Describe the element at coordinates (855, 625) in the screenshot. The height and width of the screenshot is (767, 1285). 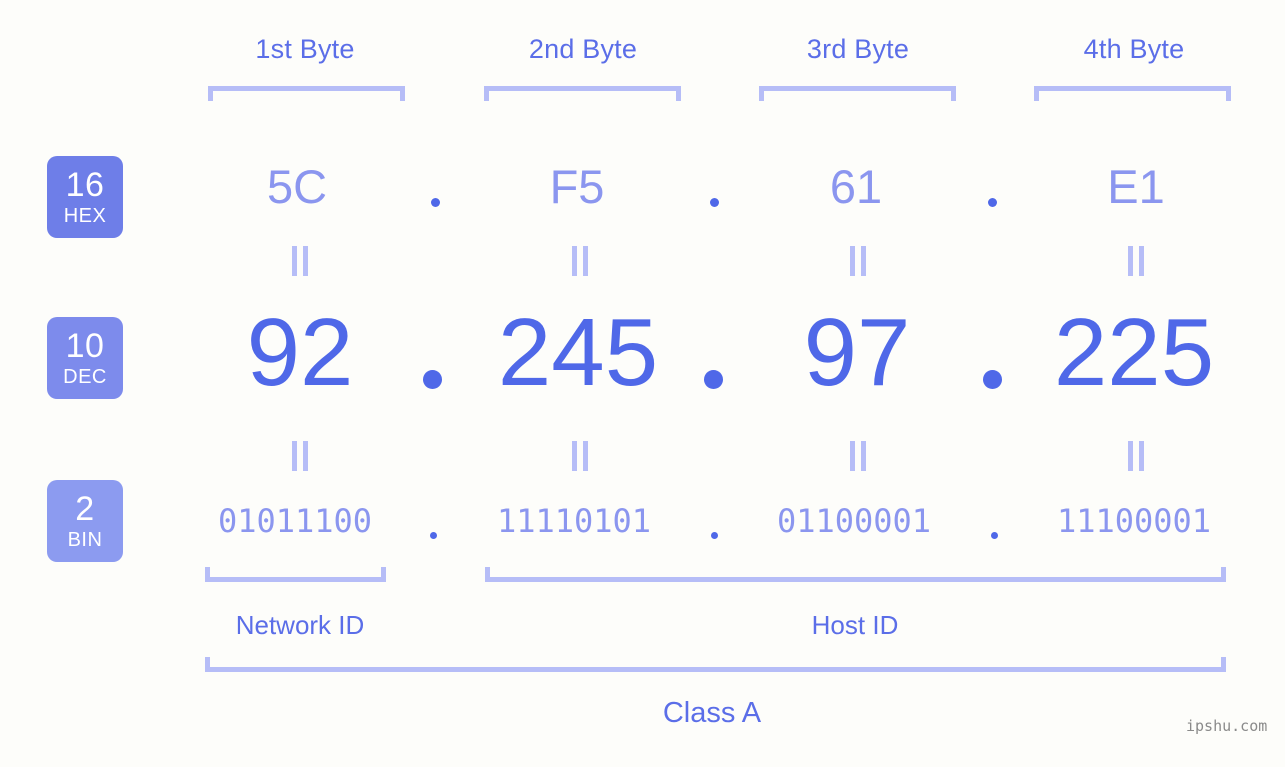
I see `host-id-label: Host ID` at that location.